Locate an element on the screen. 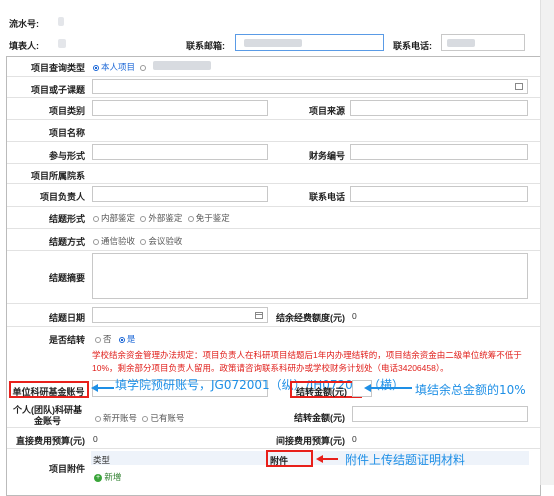  option-meeting: 会议验收 is located at coordinates (165, 241).